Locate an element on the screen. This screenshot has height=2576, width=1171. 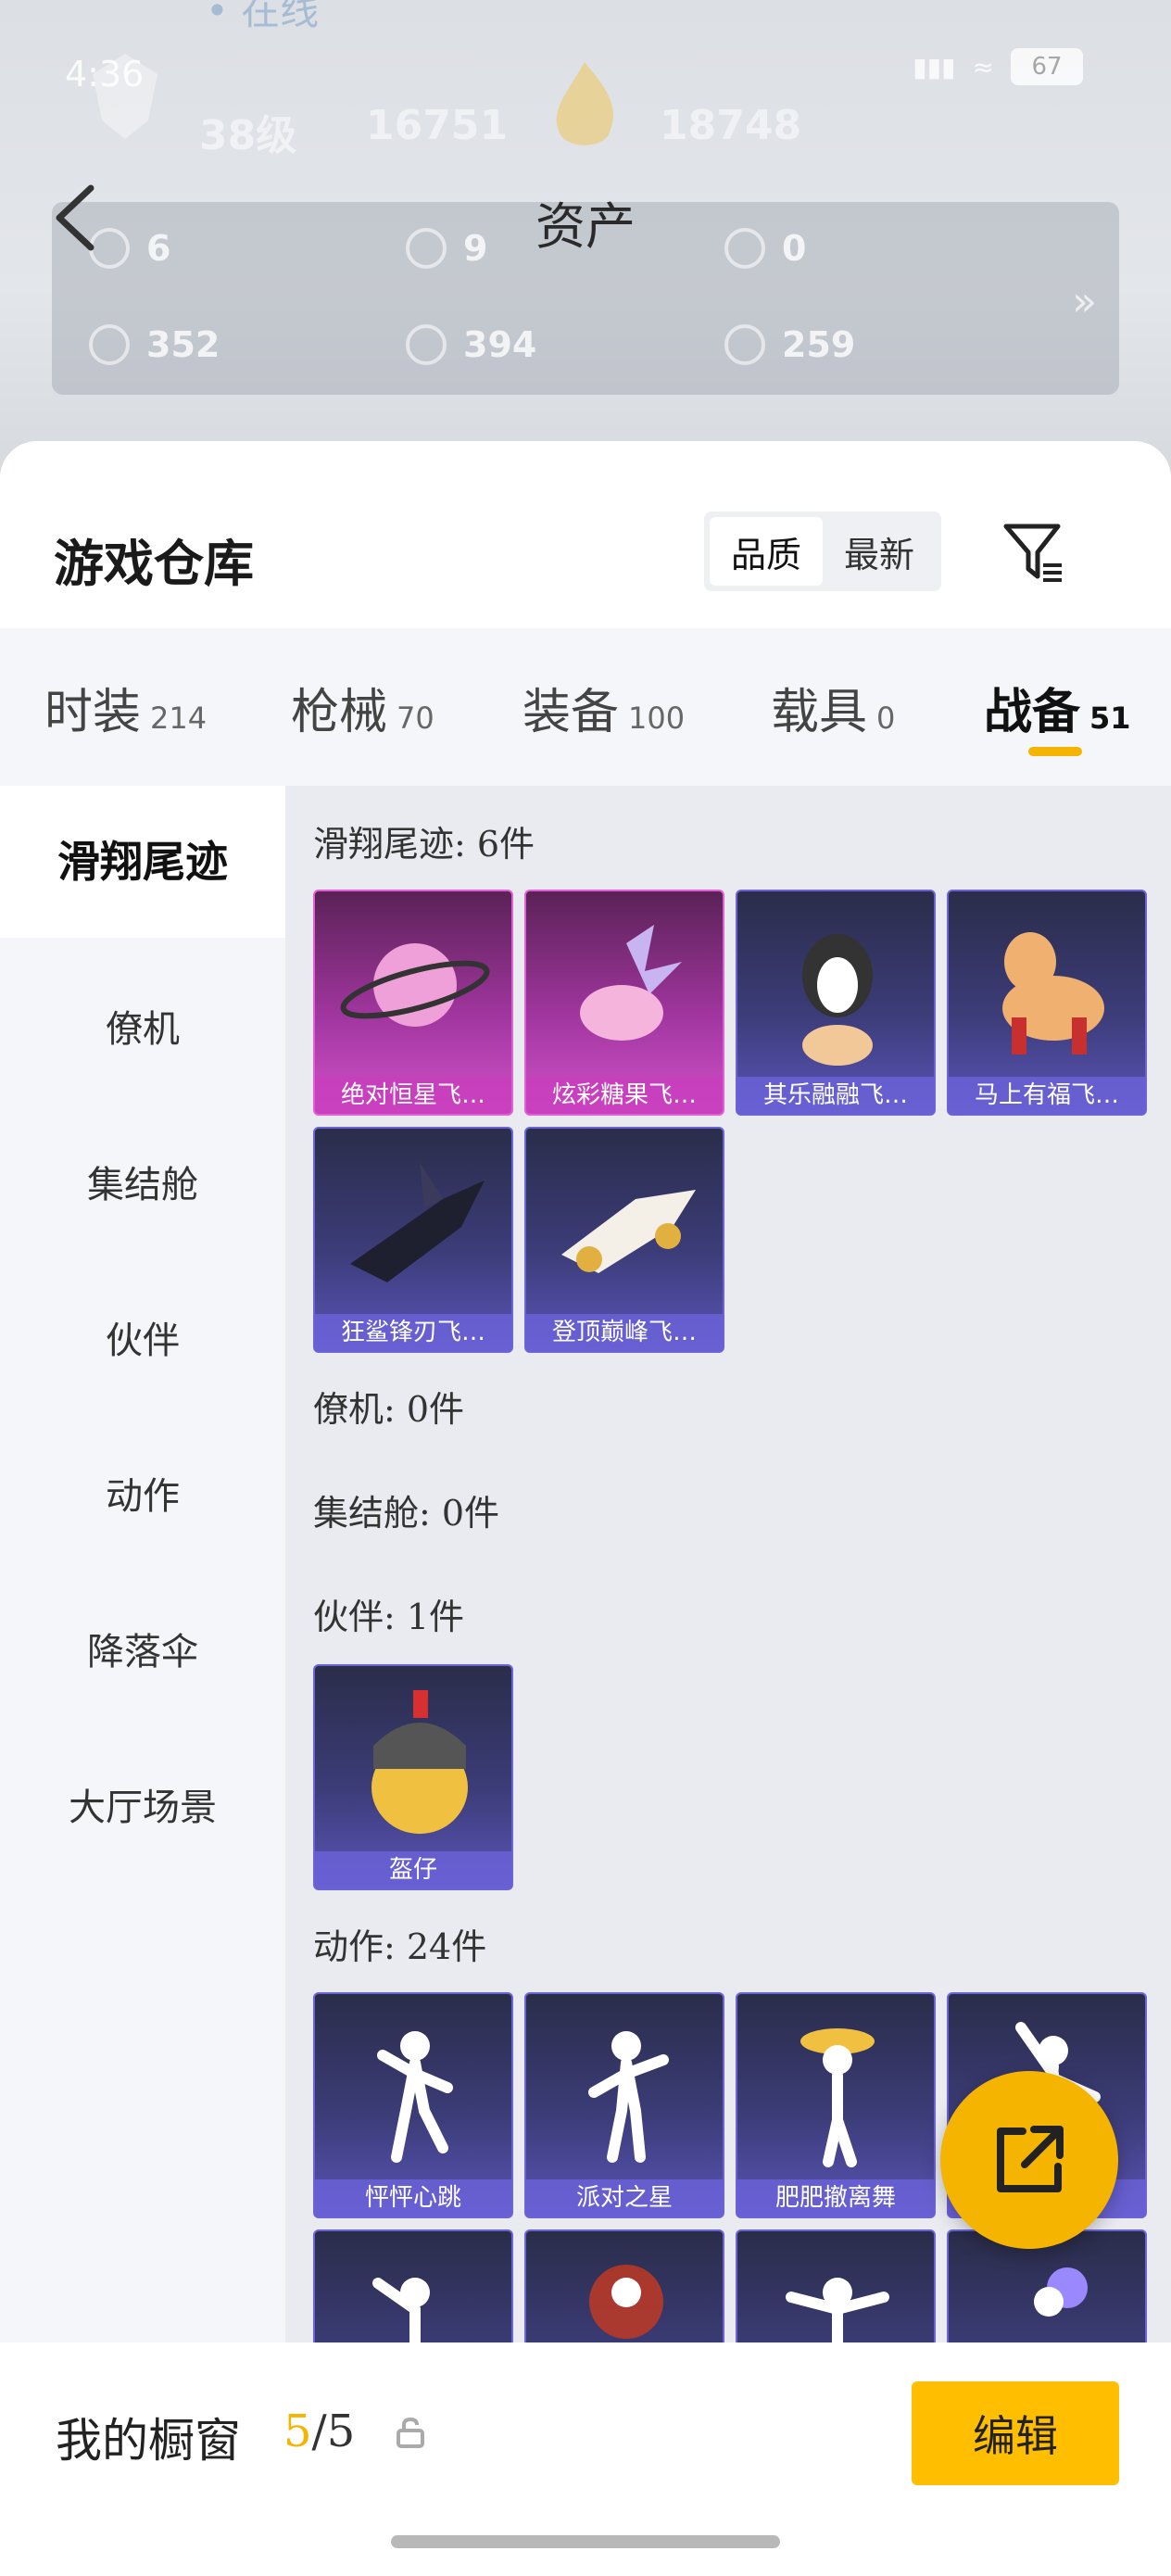
horse-icon is located at coordinates (1053, 993).